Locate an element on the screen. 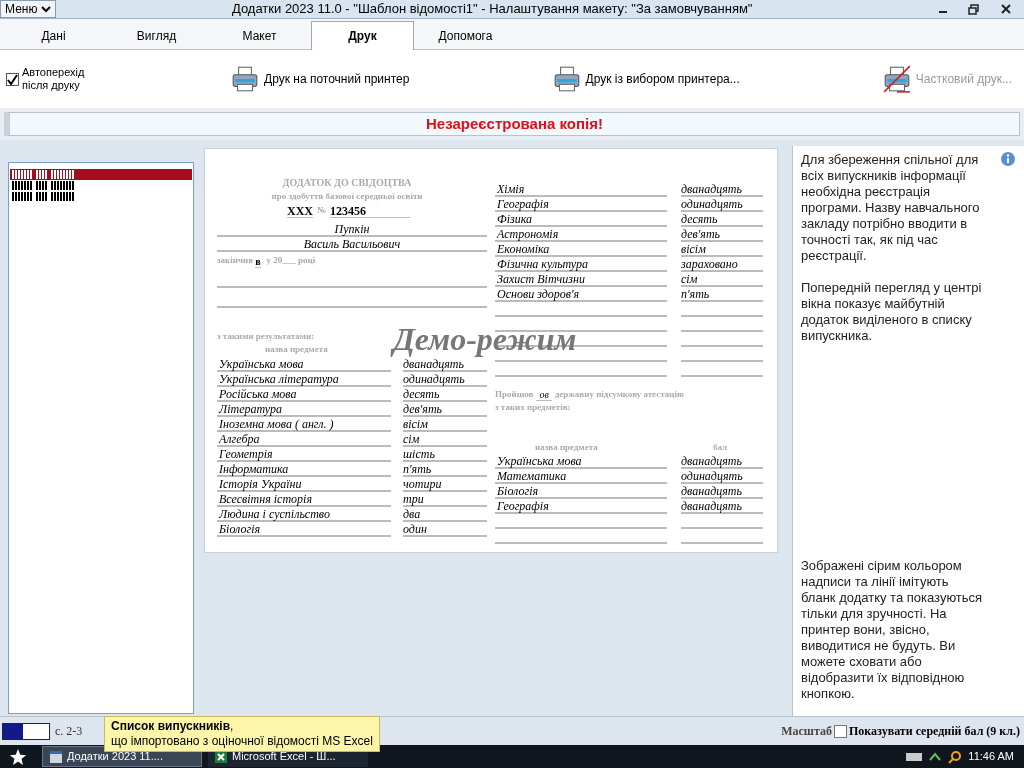  subject-cell: Російська мова is located at coordinates (304, 394).